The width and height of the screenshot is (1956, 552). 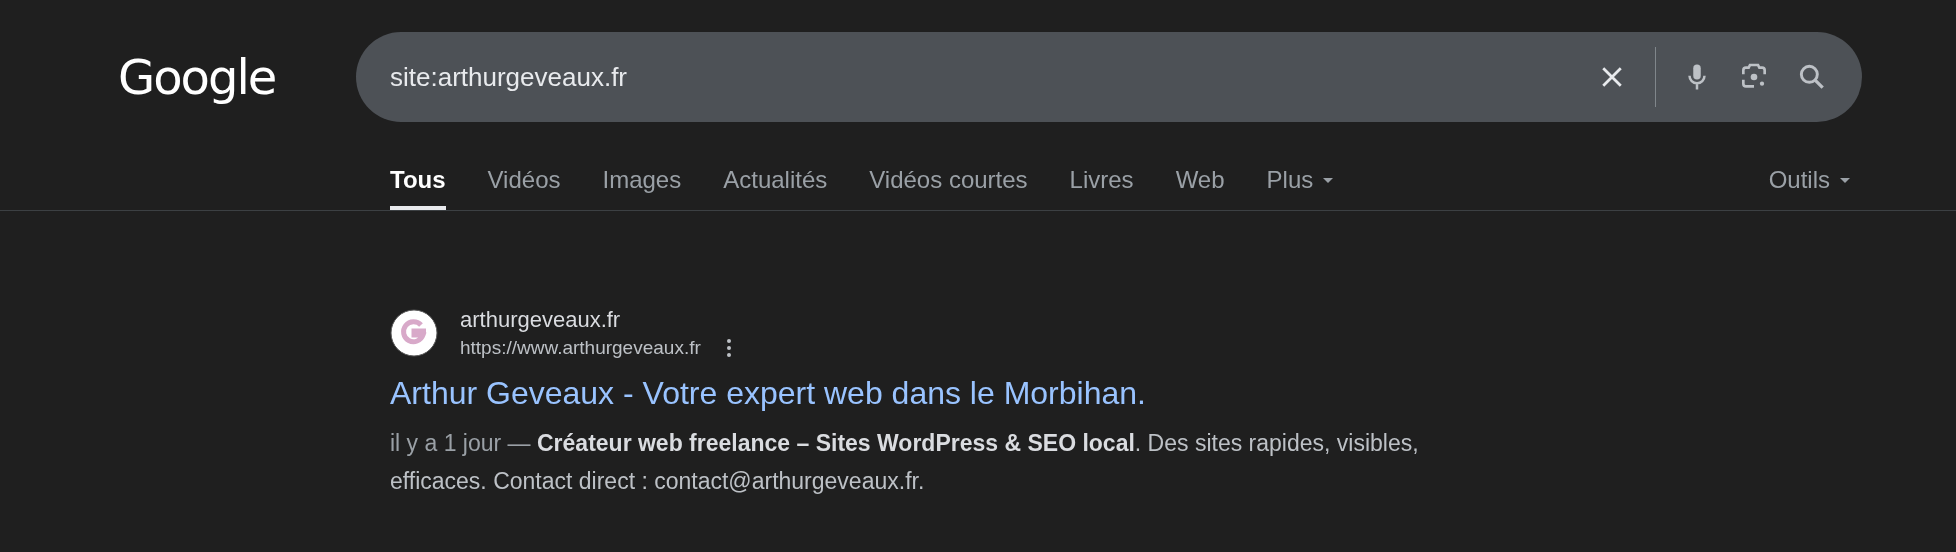 I want to click on tab: Actualités, so click(x=775, y=184).